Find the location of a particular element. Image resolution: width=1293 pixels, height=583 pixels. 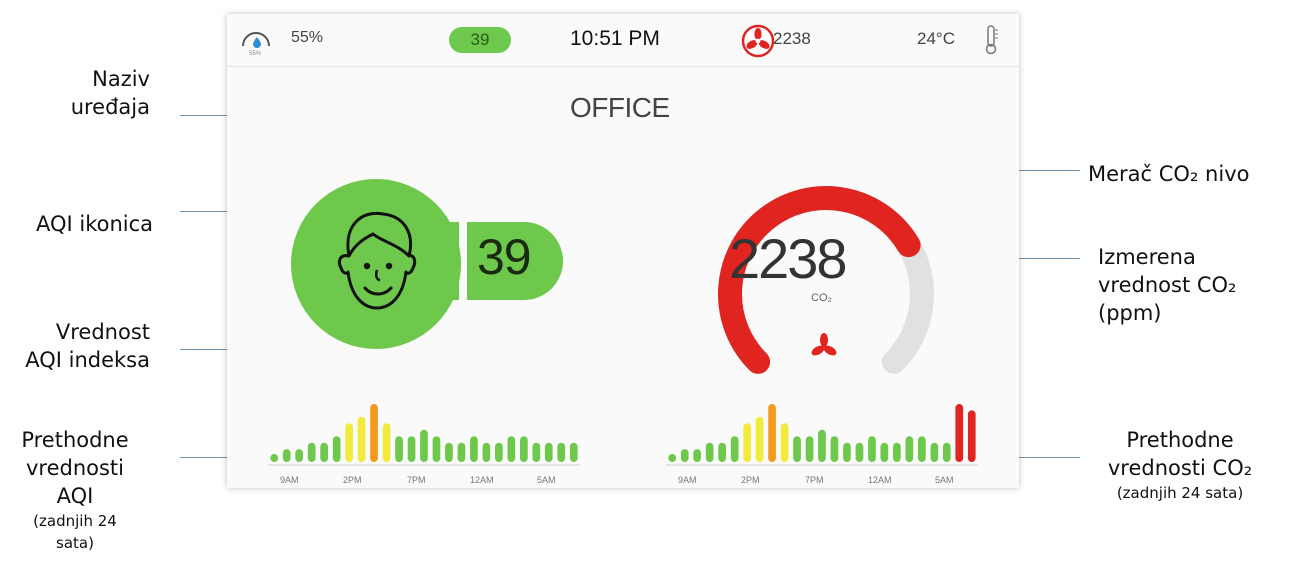

fan-alert-icon is located at coordinates (758, 41).